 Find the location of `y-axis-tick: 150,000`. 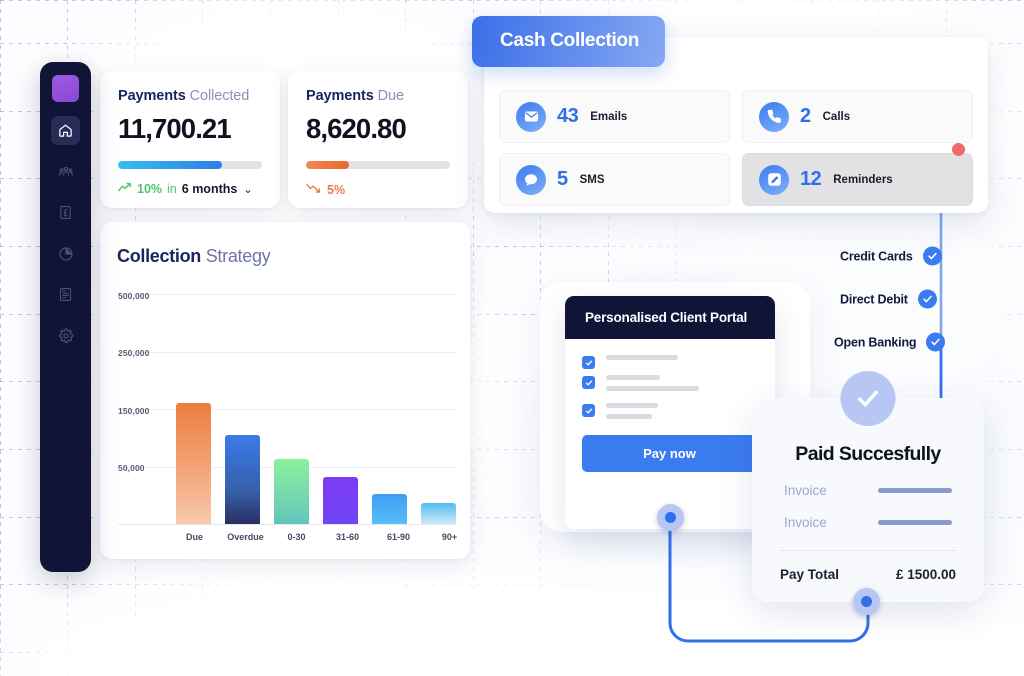

y-axis-tick: 150,000 is located at coordinates (134, 410).